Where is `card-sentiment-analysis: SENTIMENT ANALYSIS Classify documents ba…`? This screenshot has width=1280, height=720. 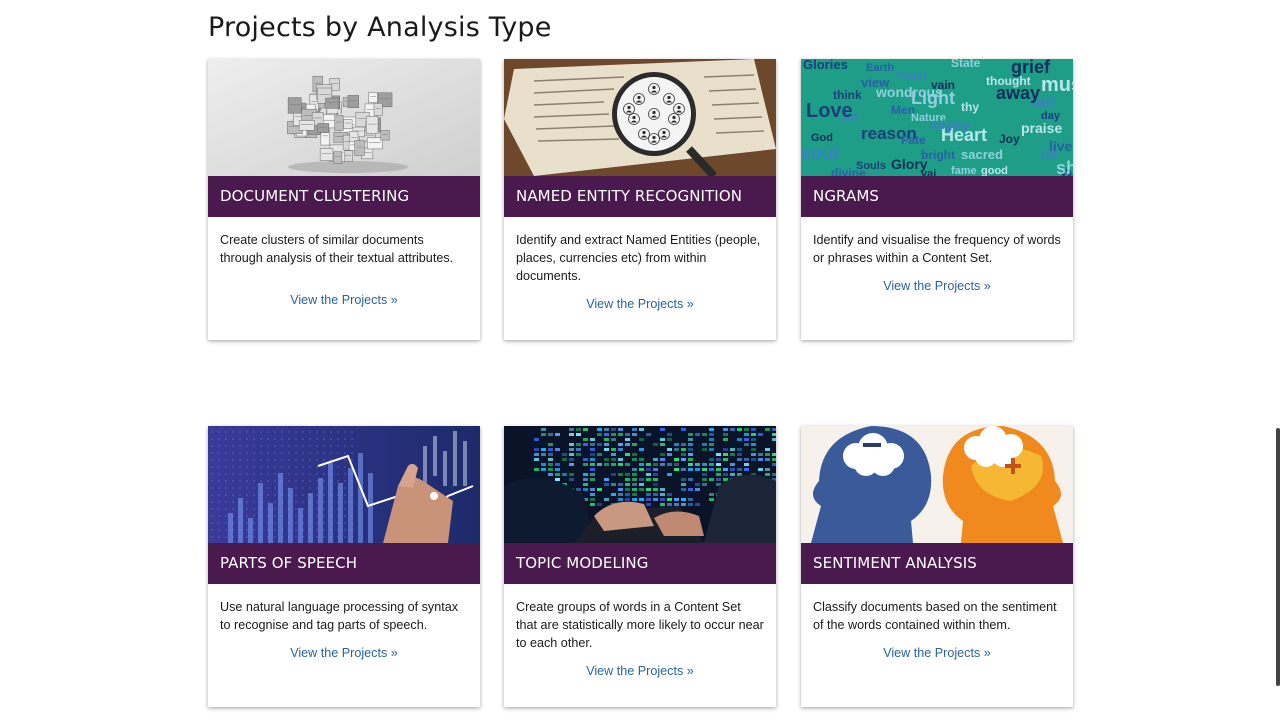
card-sentiment-analysis: SENTIMENT ANALYSIS Classify documents ba… is located at coordinates (937, 566).